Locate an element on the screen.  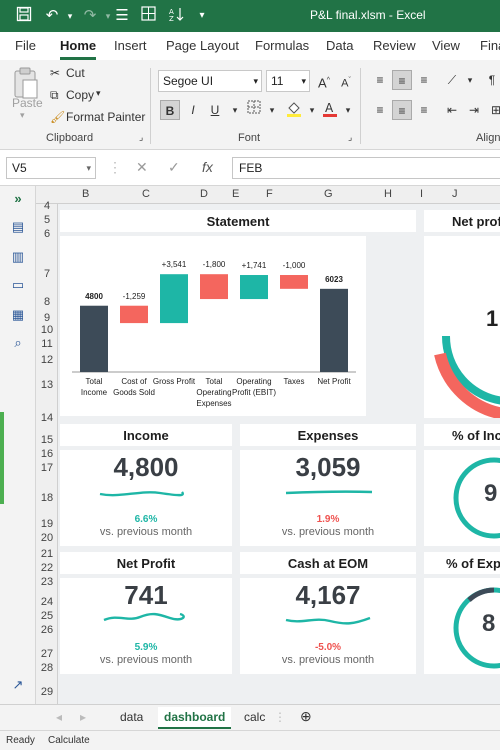
align-right-icon: ≡ is located at coordinates (424, 110).